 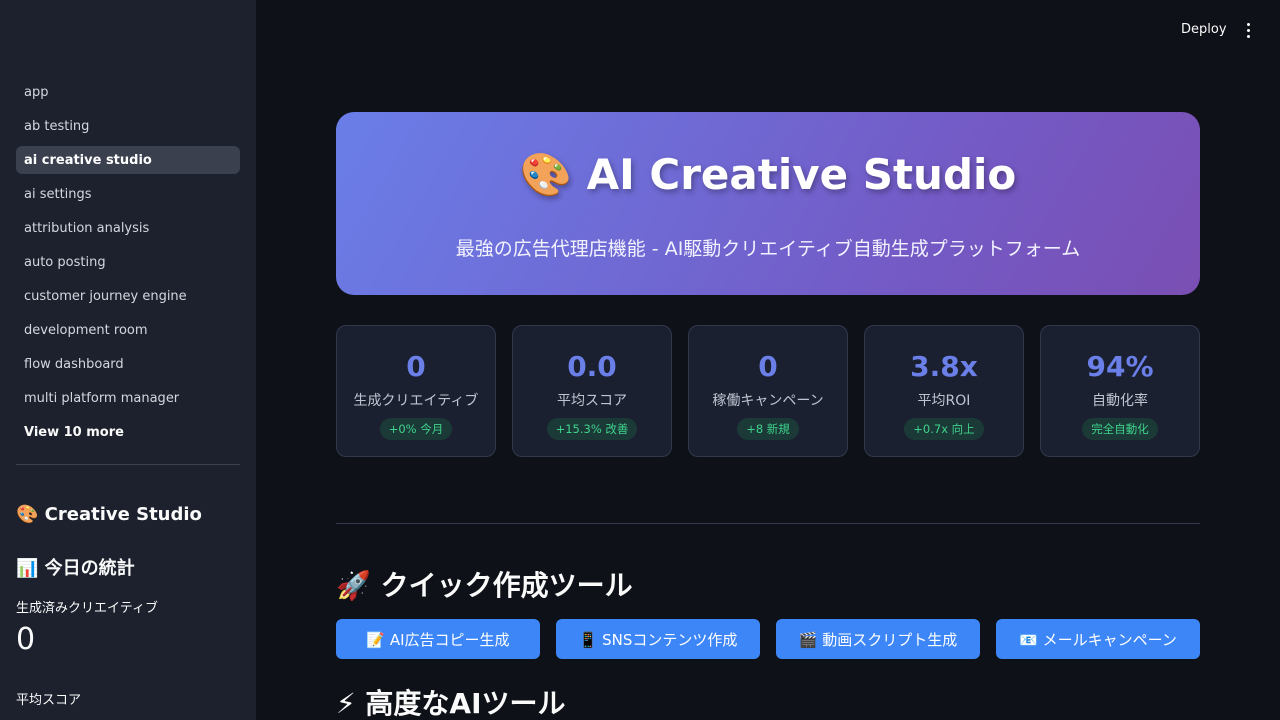 What do you see at coordinates (592, 391) in the screenshot?
I see `metric-card: 0.0 平均スコア +15.3% 改善` at bounding box center [592, 391].